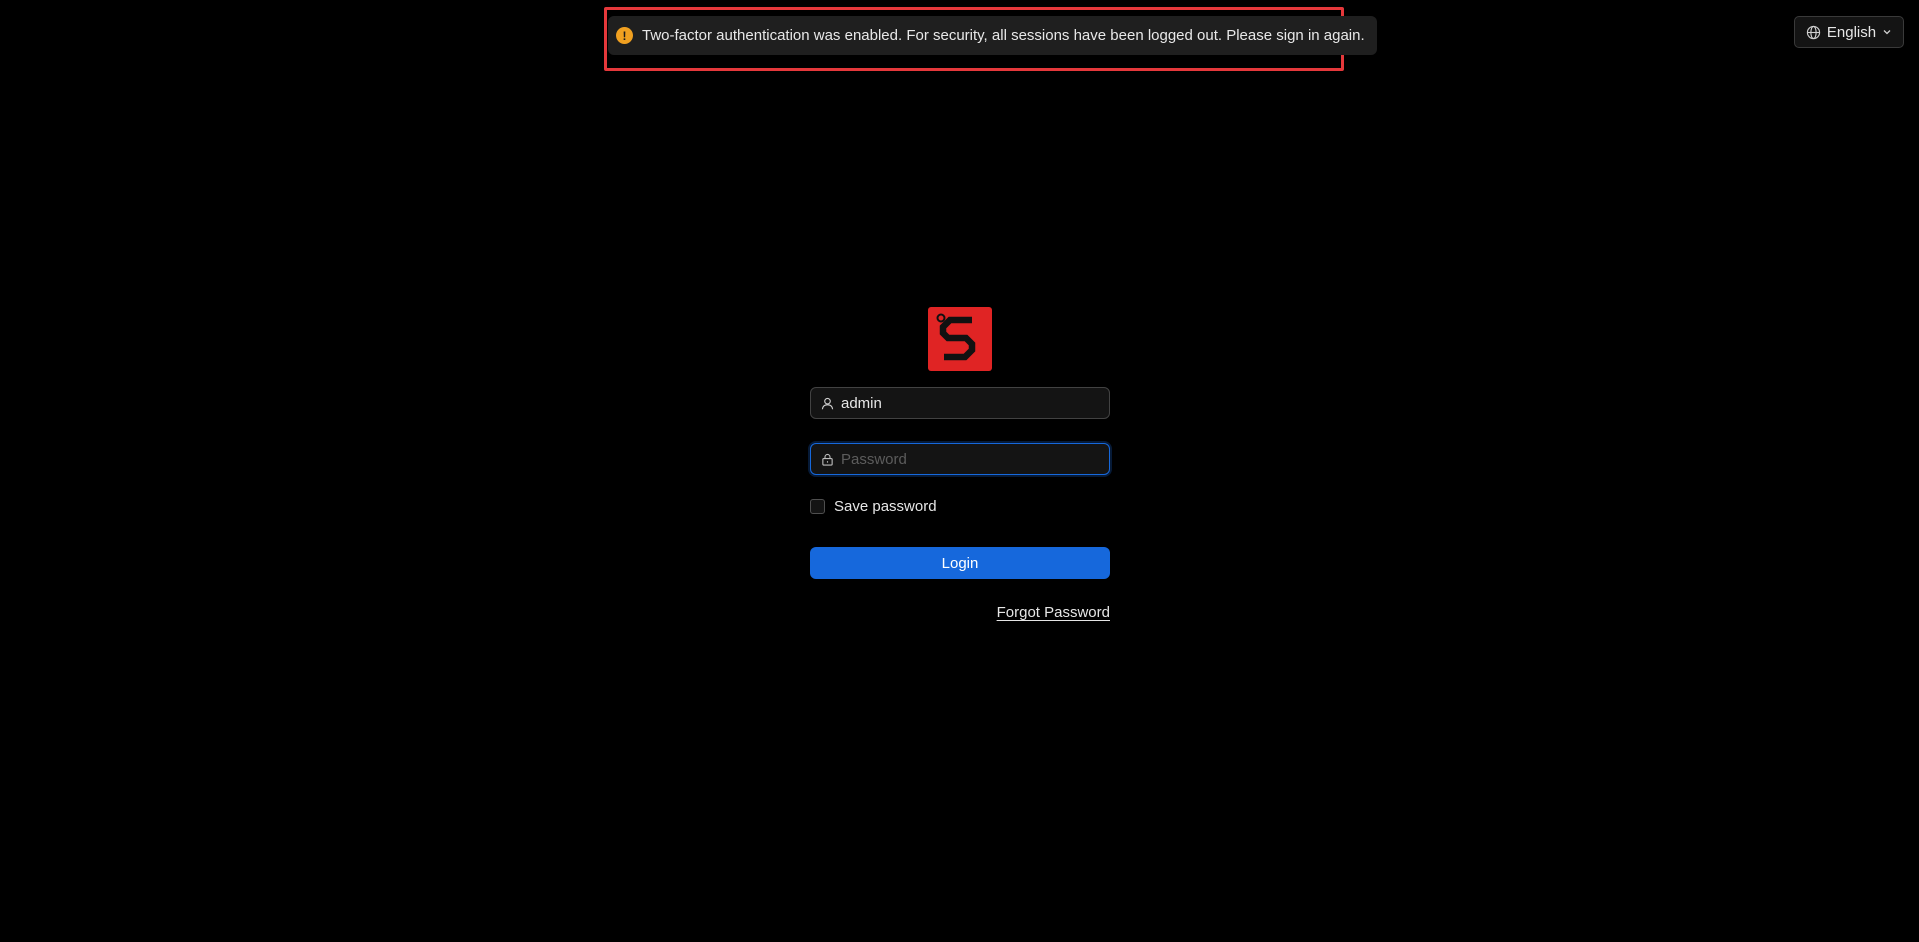 The image size is (1919, 942). I want to click on password-input, so click(970, 459).